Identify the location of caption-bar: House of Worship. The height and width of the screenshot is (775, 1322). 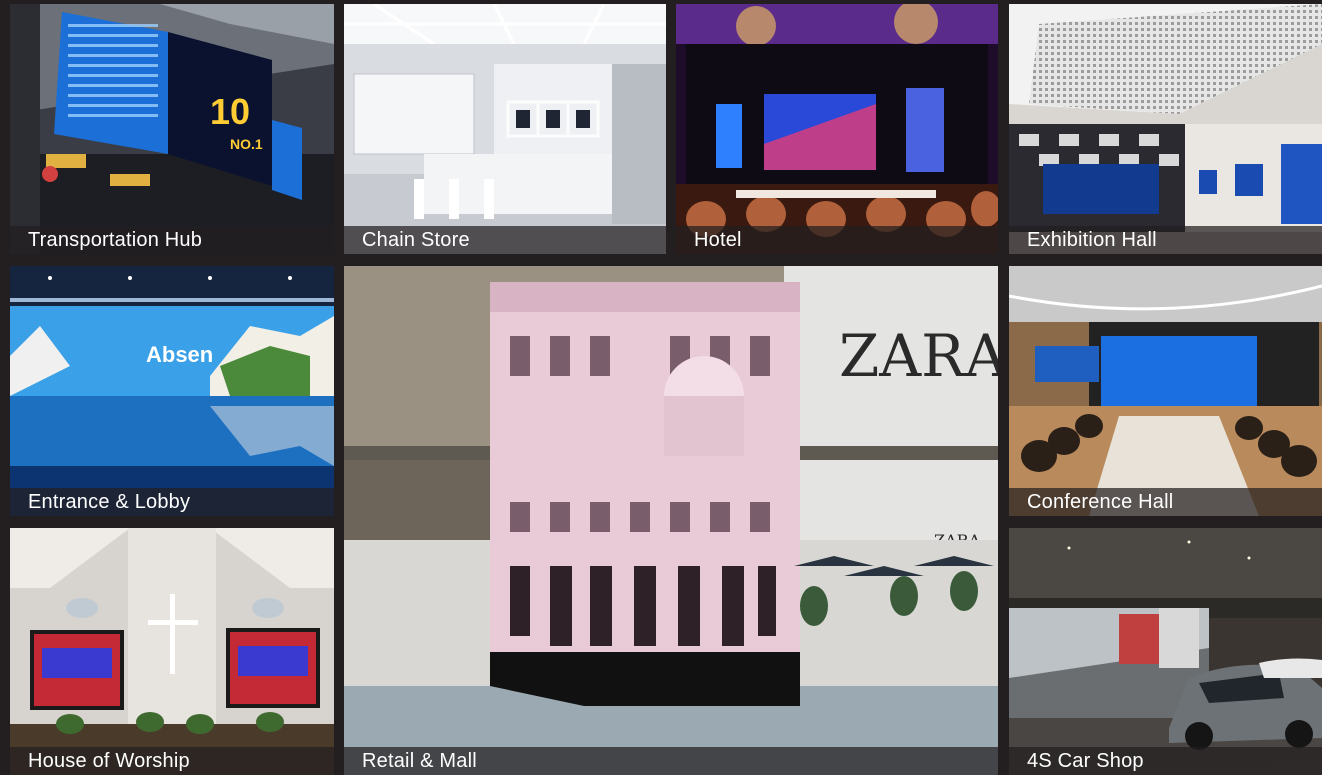
(172, 761).